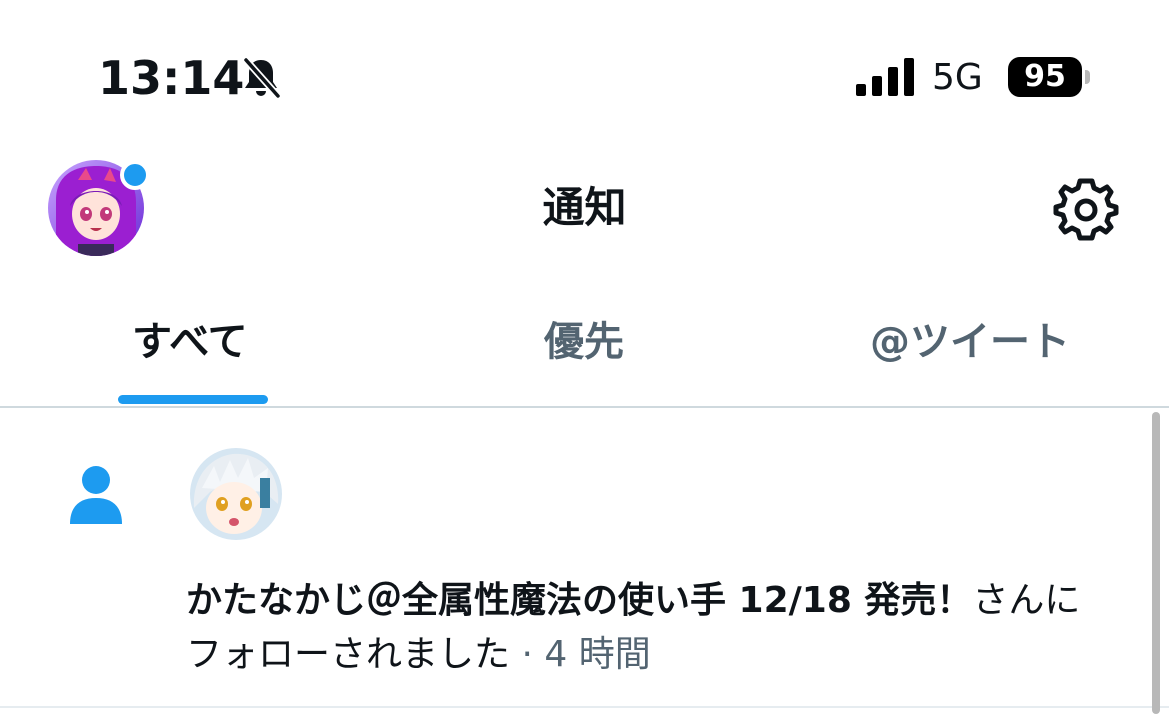  I want to click on battery-indicator: 95, so click(1045, 77).